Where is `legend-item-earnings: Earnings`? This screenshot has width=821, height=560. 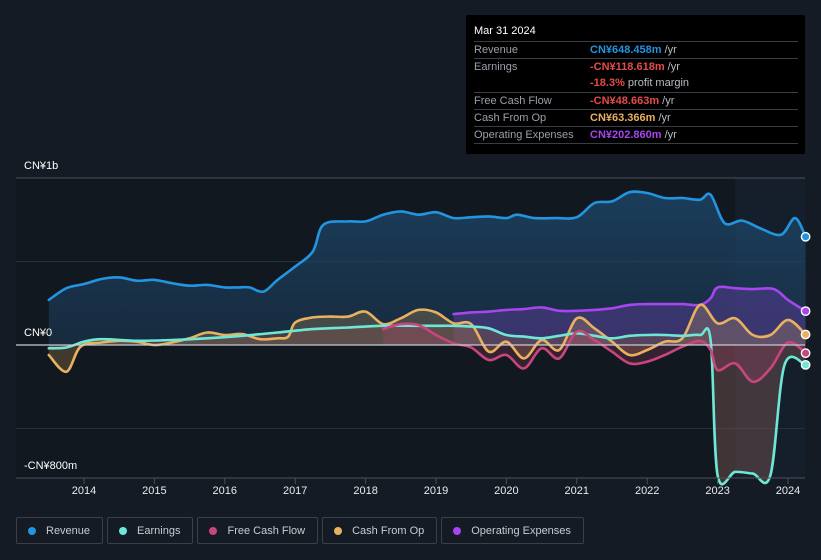
legend-item-earnings: Earnings is located at coordinates (150, 530).